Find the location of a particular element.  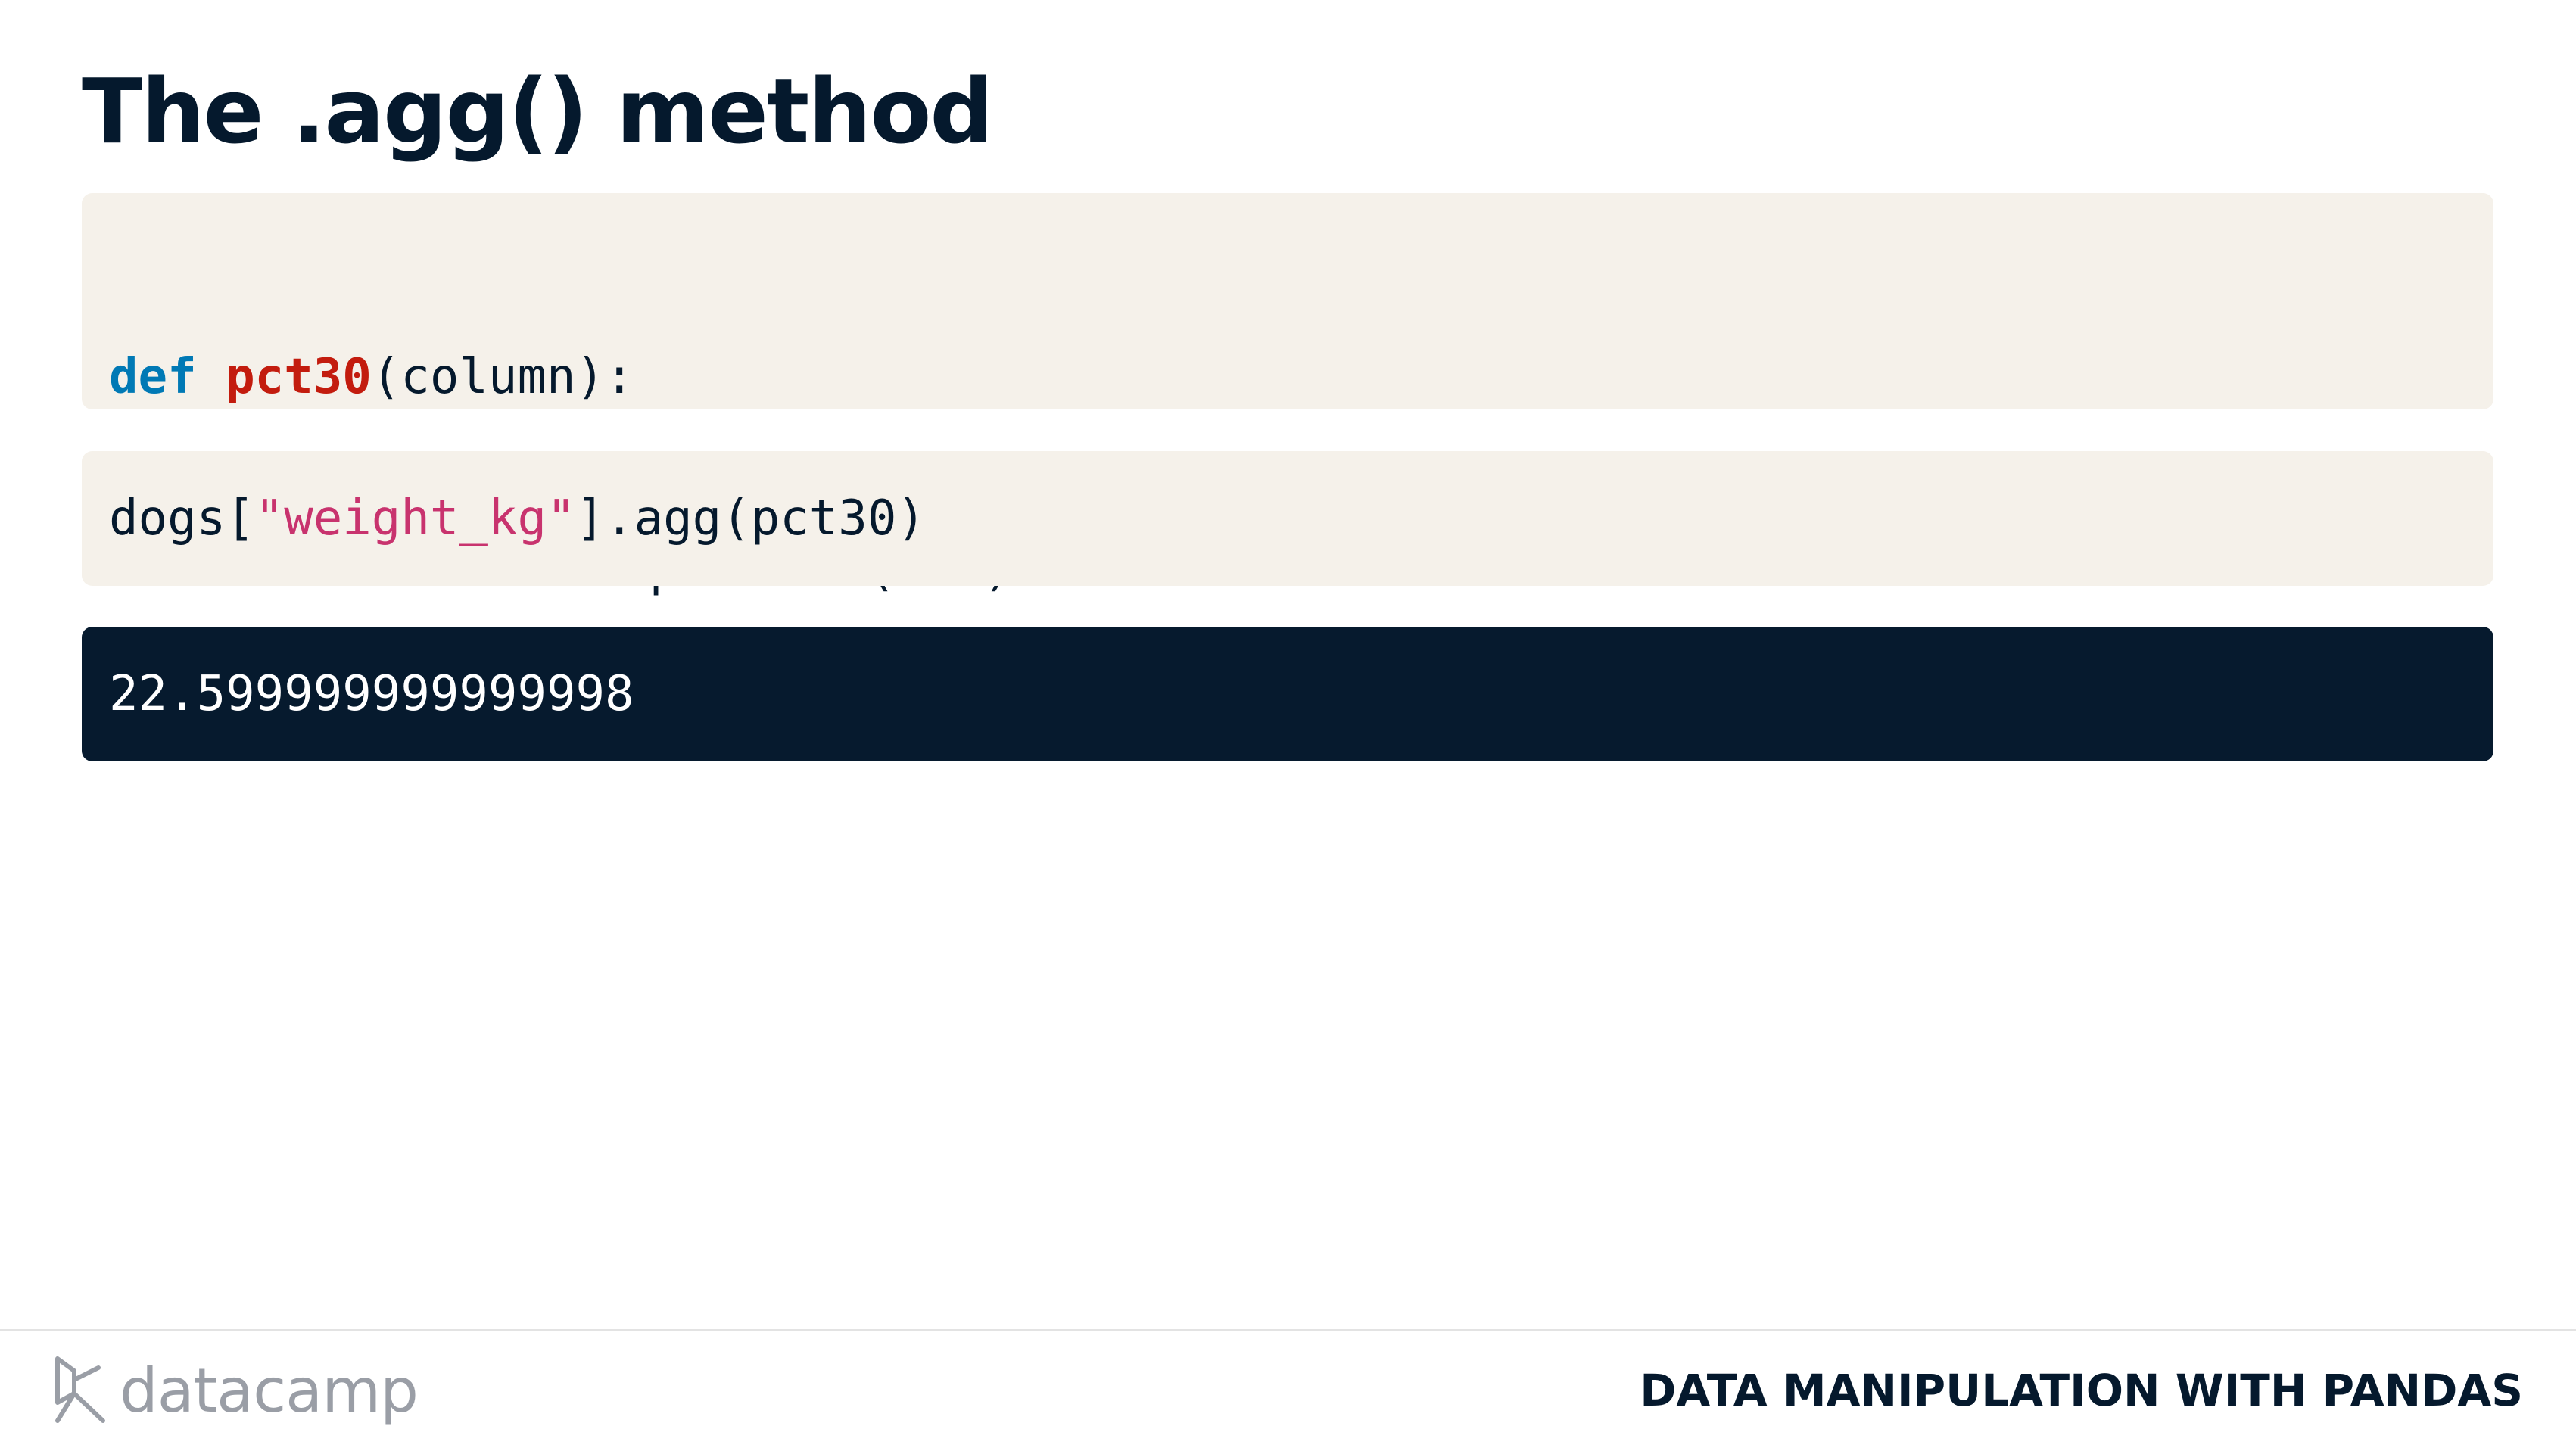

datacamp-logo-text: datacamp is located at coordinates (269, 1390).